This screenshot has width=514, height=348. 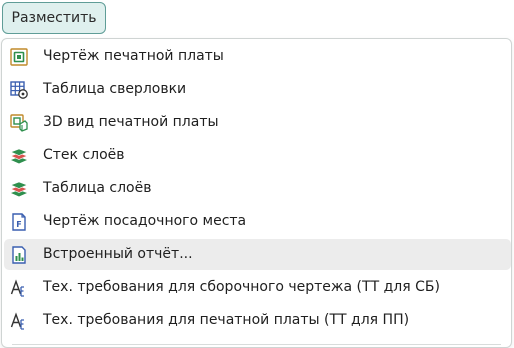 What do you see at coordinates (257, 56) in the screenshot?
I see `menu-item-pcb-drawing: Чертёж печатной платы` at bounding box center [257, 56].